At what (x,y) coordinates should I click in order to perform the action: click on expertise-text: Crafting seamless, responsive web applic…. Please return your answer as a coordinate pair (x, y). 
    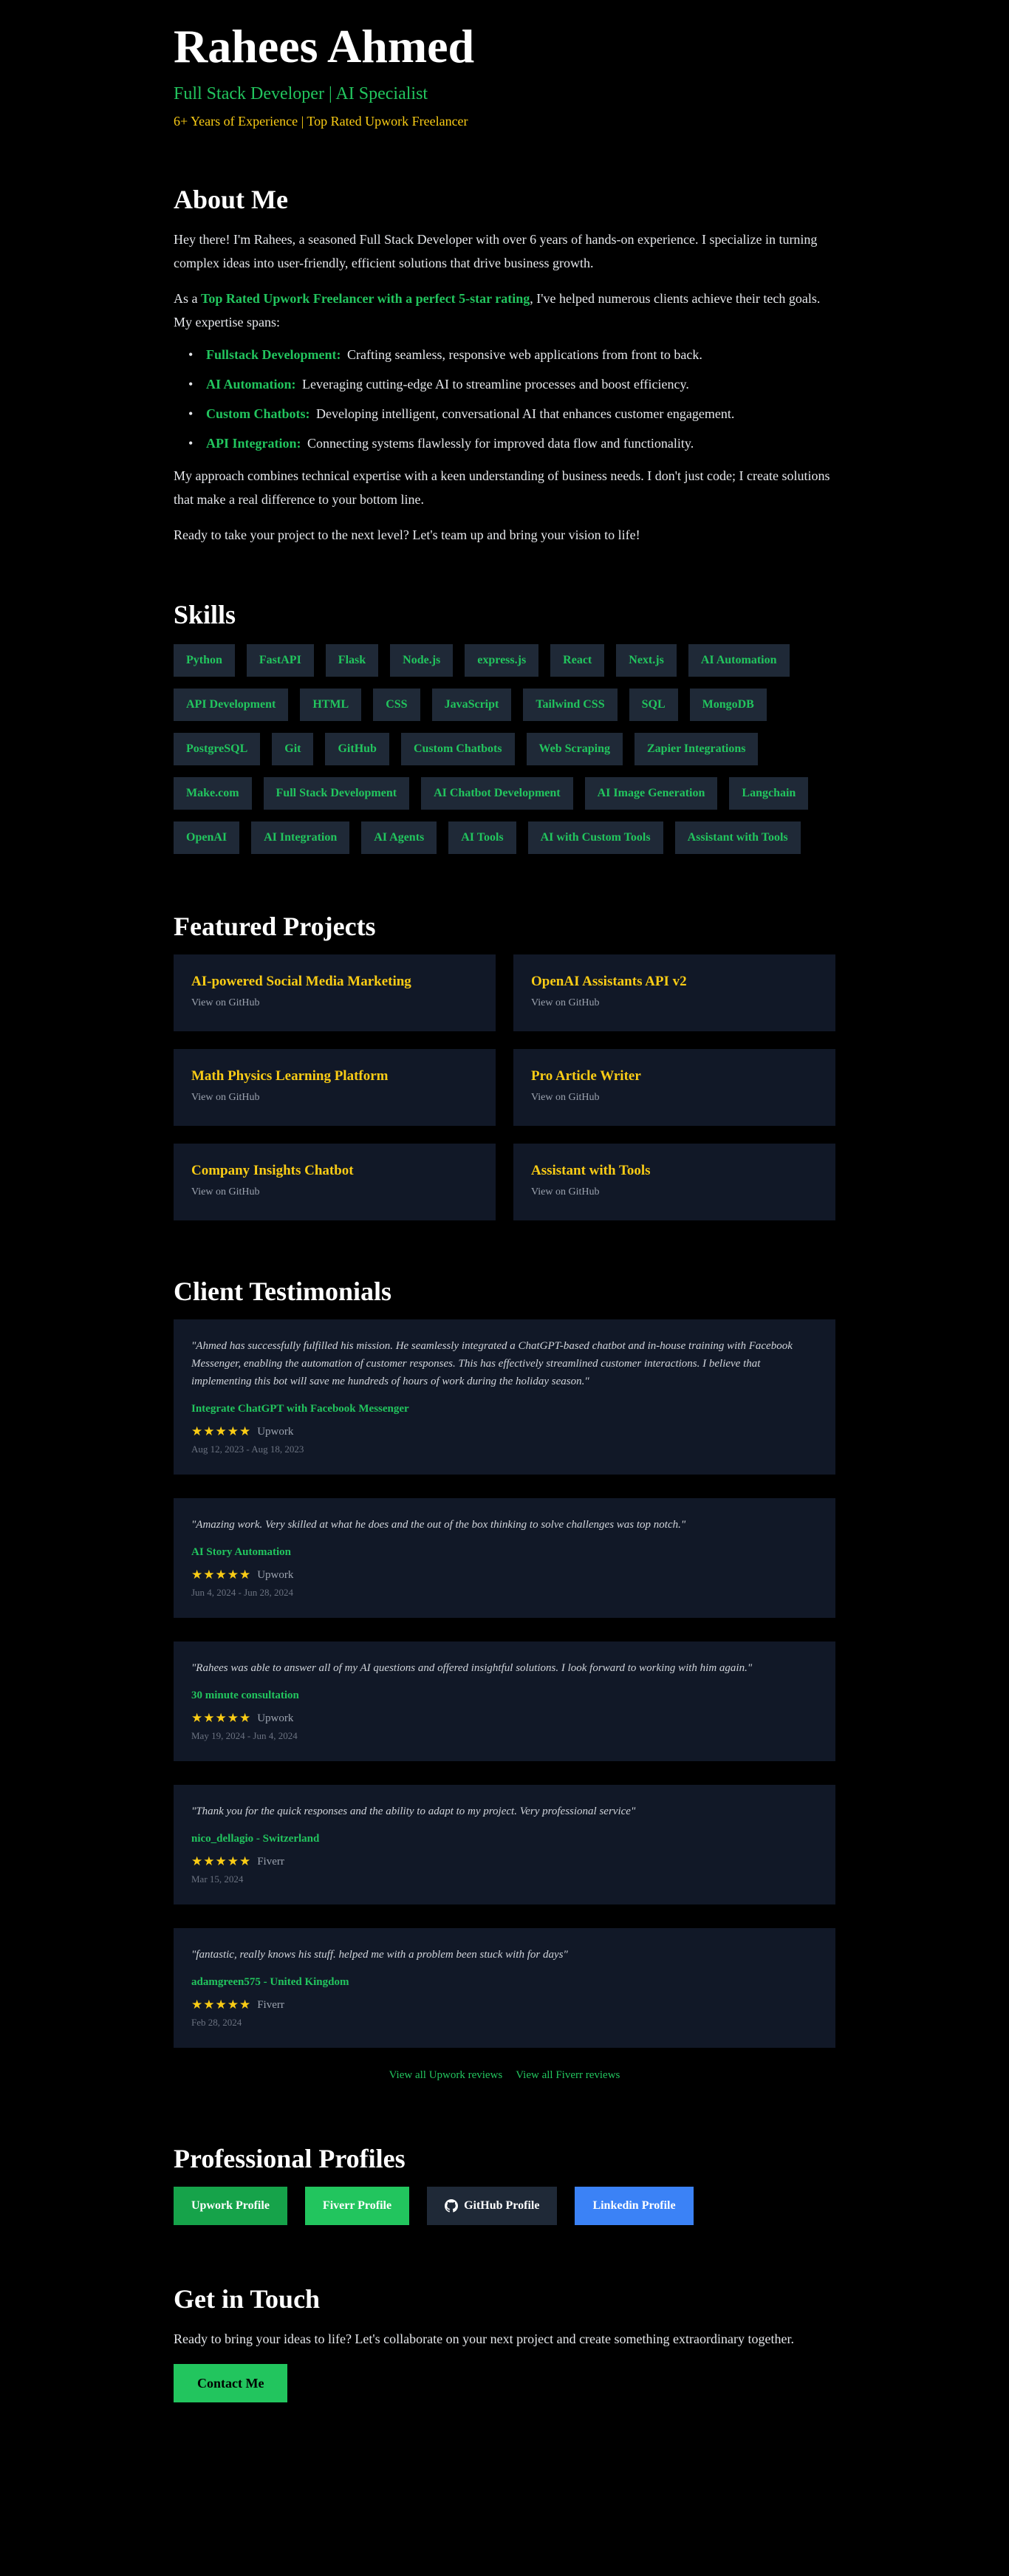
    Looking at the image, I should click on (524, 354).